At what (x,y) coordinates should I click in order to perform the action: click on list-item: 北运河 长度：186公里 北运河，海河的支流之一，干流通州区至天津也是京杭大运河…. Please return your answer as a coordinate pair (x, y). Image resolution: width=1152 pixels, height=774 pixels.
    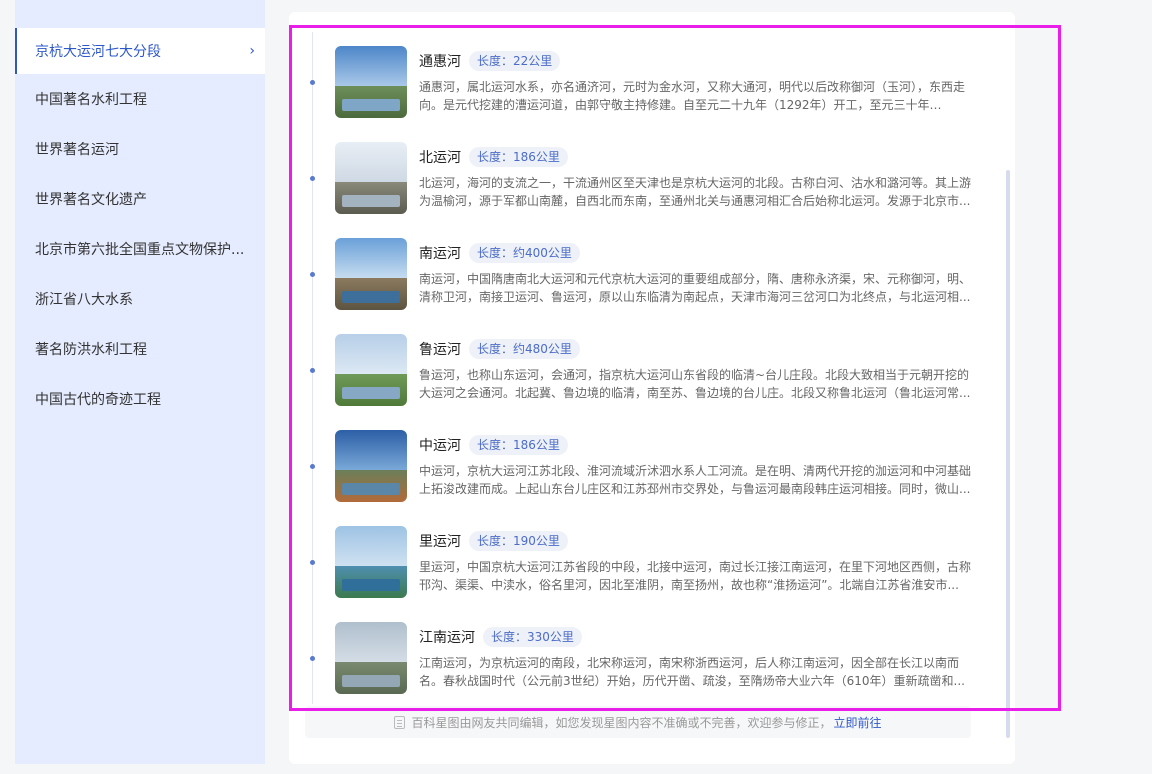
    Looking at the image, I should click on (639, 190).